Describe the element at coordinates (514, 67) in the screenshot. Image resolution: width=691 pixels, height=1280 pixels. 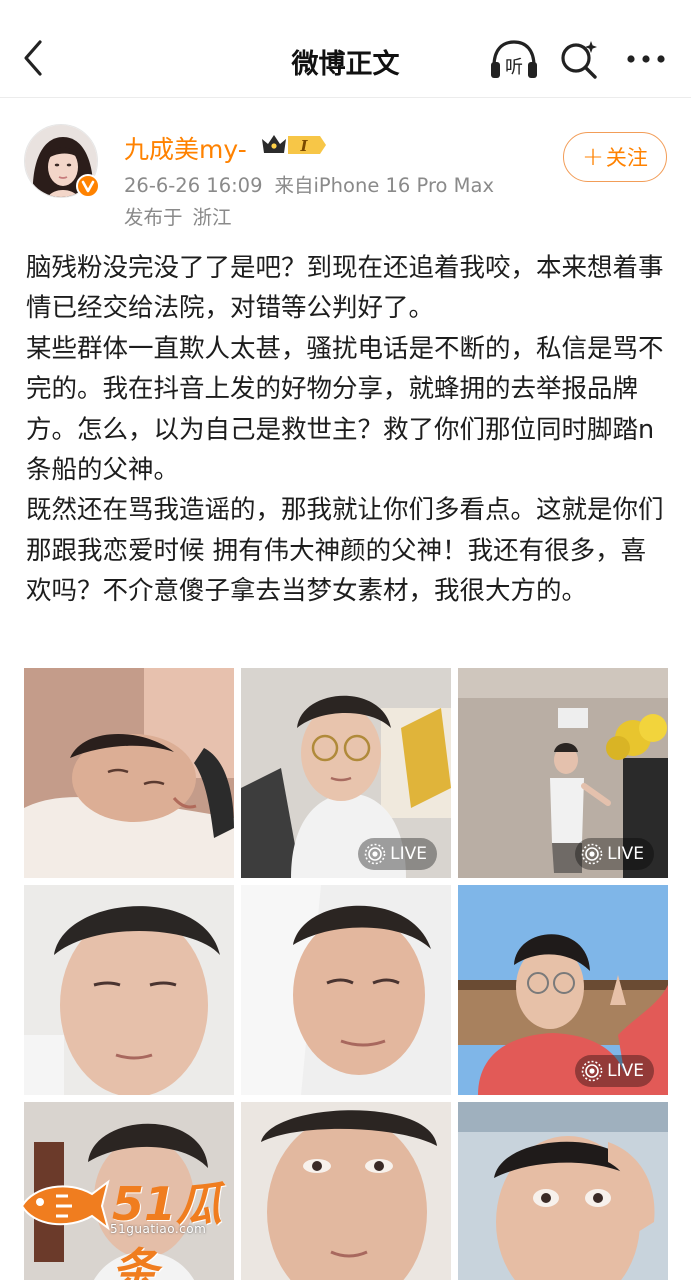
I see `listen-label: 听` at that location.